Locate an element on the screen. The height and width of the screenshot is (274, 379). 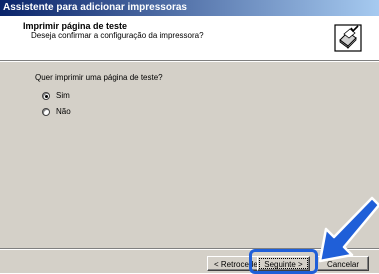
option-nao-label: Não is located at coordinates (63, 111).